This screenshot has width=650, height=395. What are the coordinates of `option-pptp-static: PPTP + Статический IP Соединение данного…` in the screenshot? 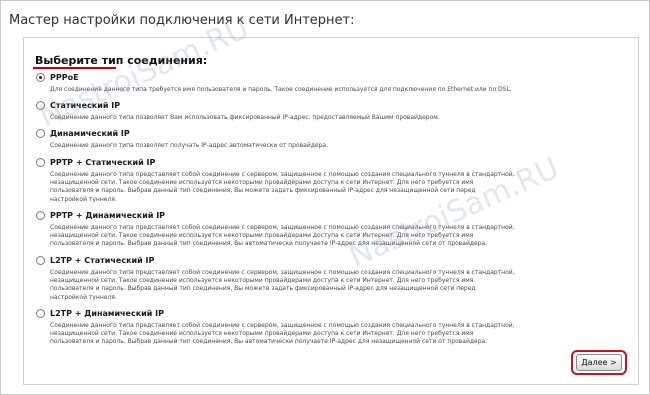 It's located at (331, 180).